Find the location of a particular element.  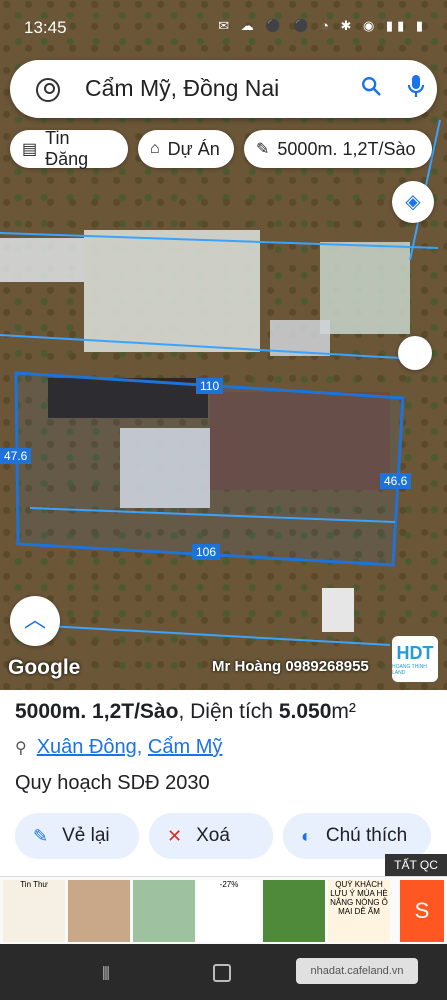

title-area-value: 5.050 is located at coordinates (305, 711).